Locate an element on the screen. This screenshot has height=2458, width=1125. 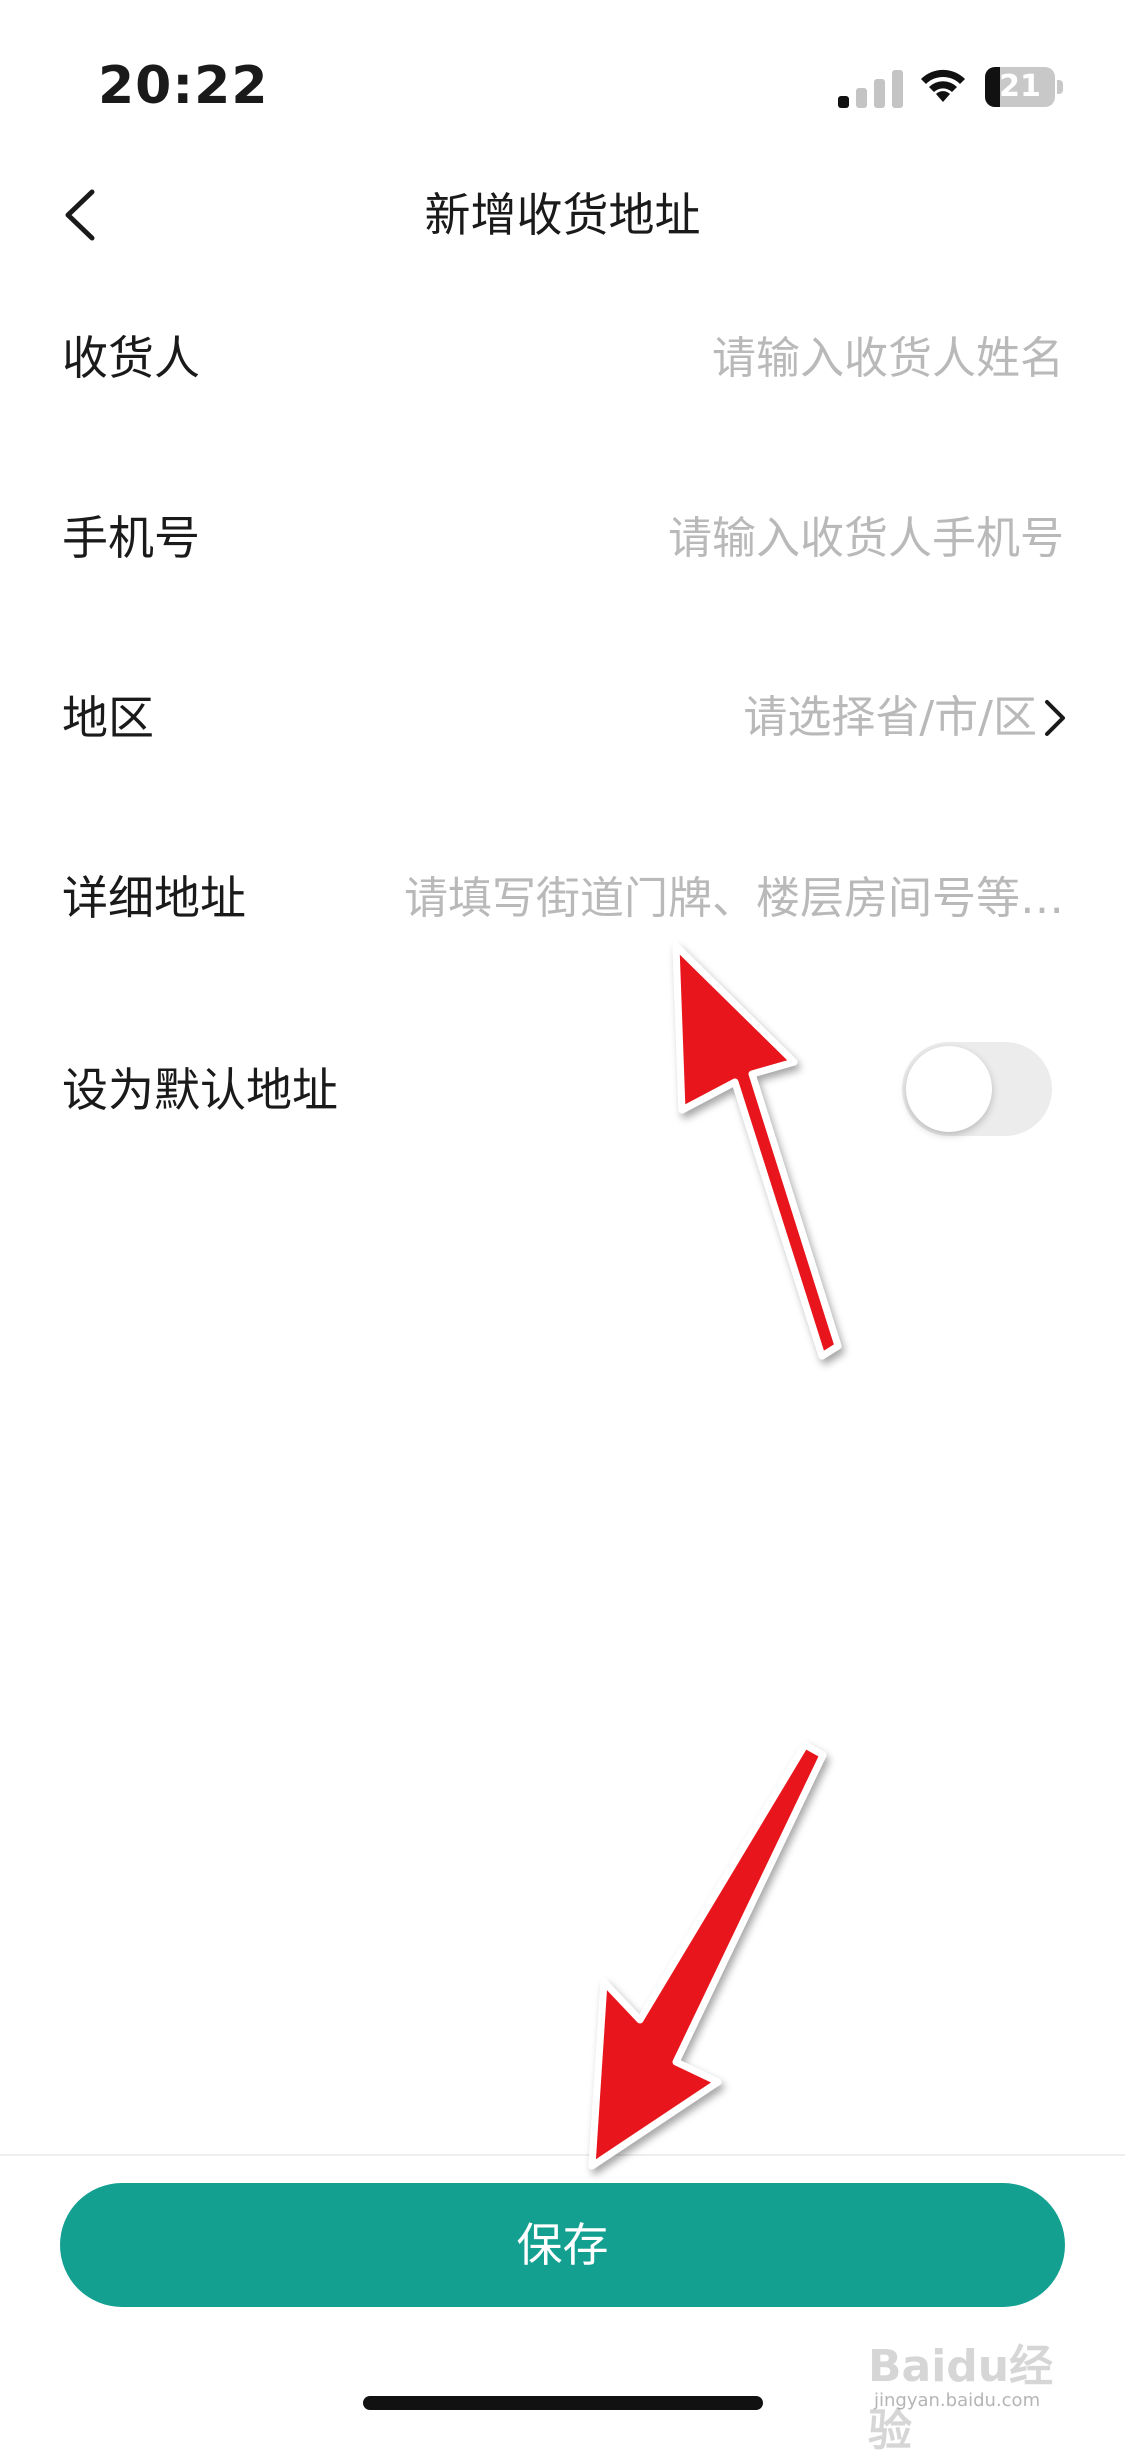
chevron-left-icon is located at coordinates (85, 215).